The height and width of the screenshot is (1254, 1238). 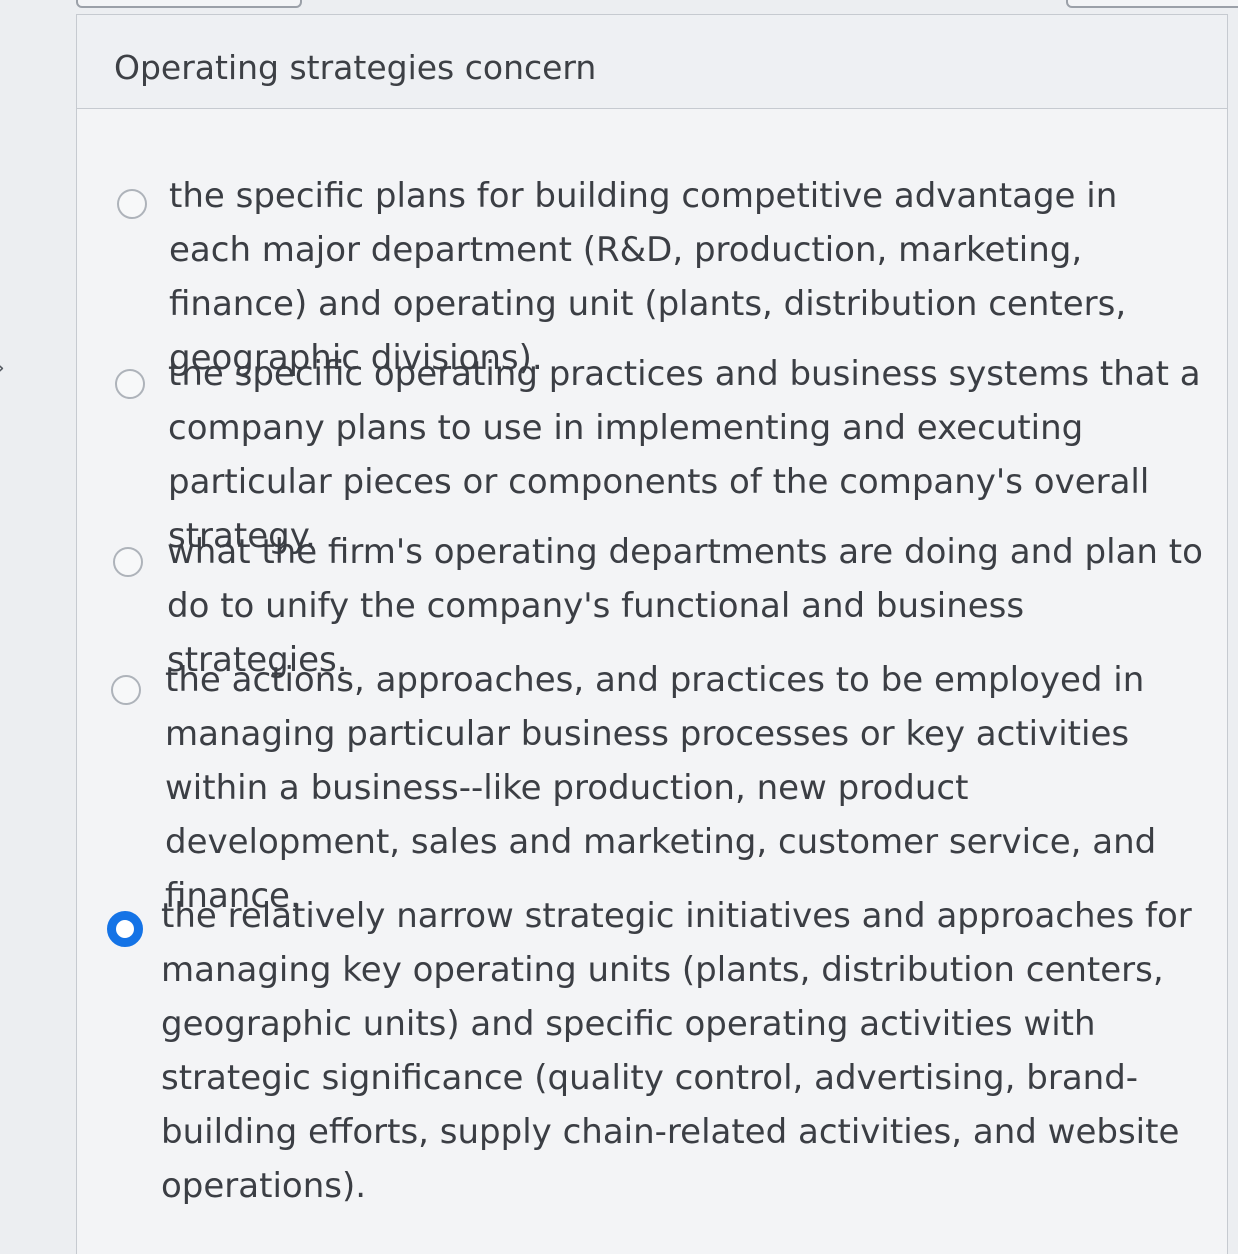 I want to click on next-panel-tab, so click(x=1152, y=4).